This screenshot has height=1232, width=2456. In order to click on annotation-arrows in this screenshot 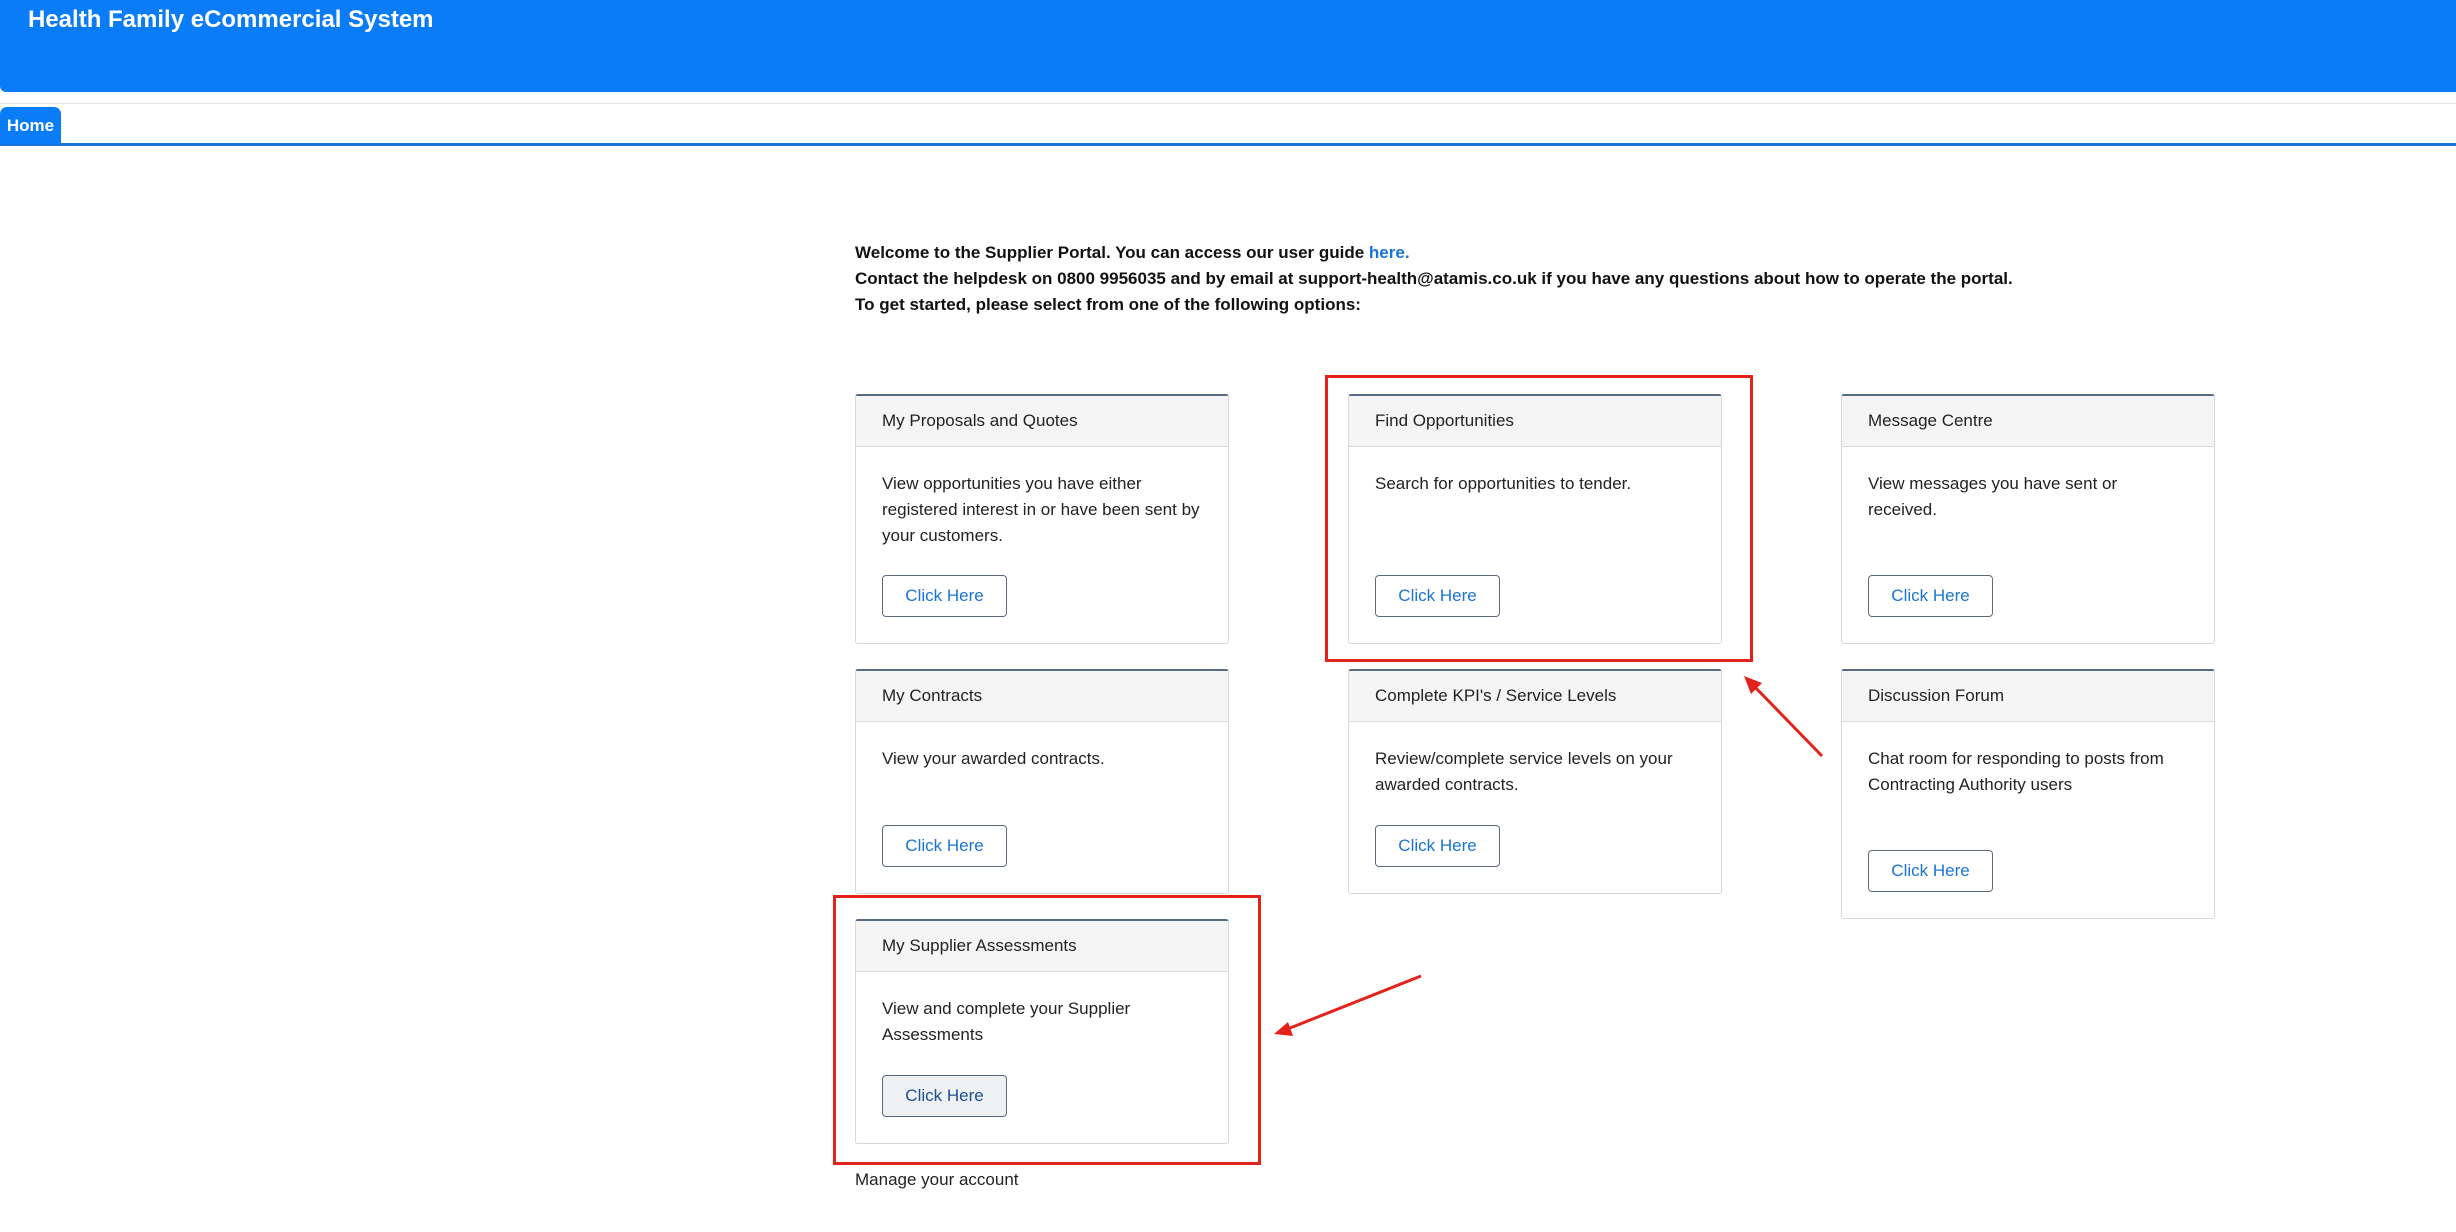, I will do `click(1549, 856)`.